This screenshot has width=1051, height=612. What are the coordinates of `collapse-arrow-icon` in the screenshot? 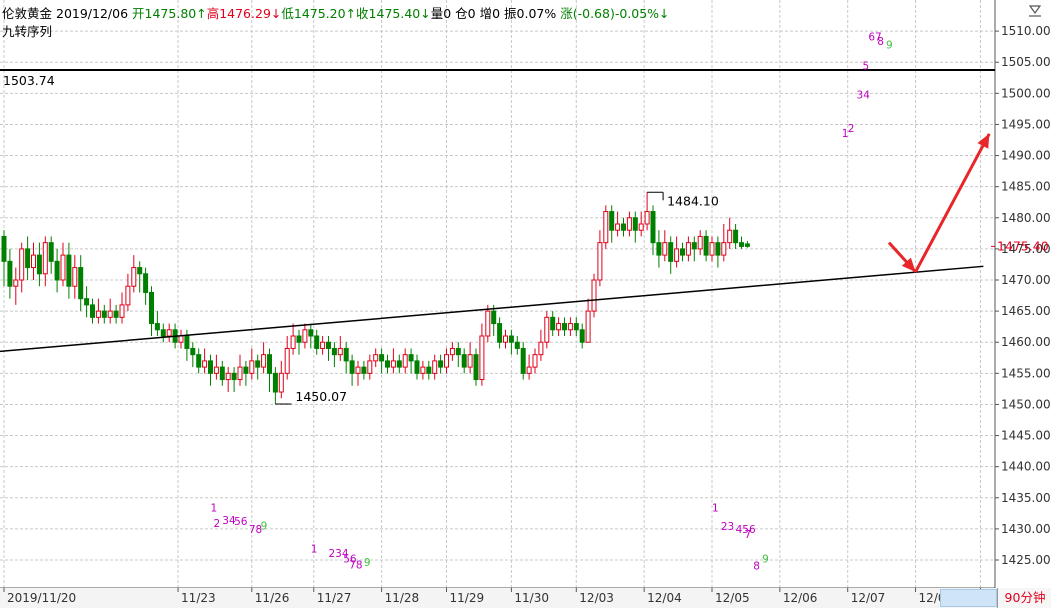 It's located at (1035, 11).